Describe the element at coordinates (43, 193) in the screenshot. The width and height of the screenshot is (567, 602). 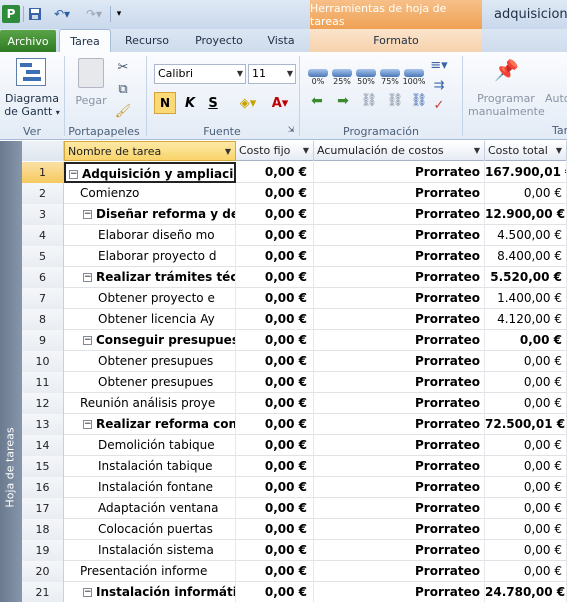
I see `row-id: 2` at that location.